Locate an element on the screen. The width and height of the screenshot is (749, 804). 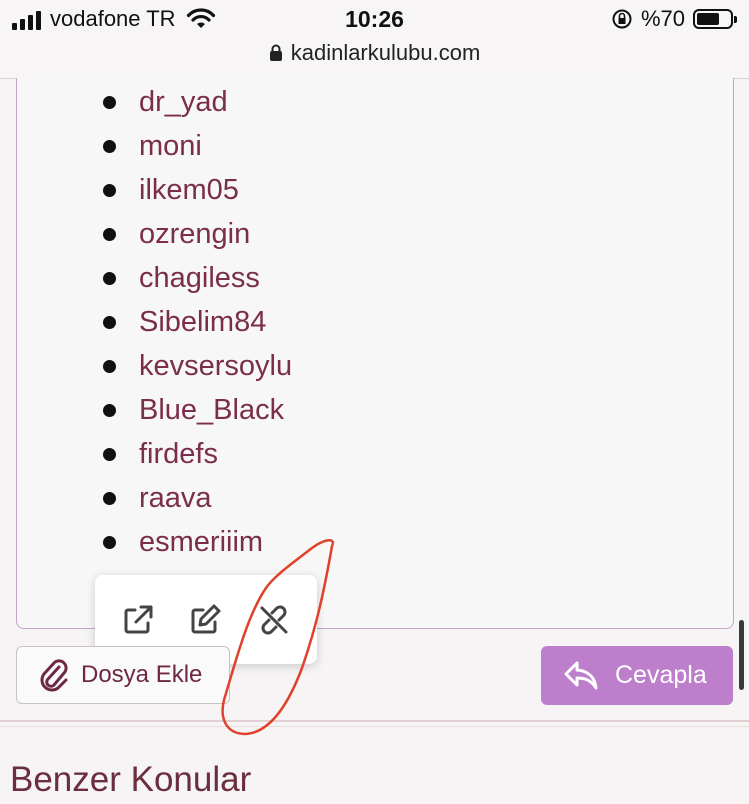
list-item: kevsersoylu is located at coordinates (197, 366).